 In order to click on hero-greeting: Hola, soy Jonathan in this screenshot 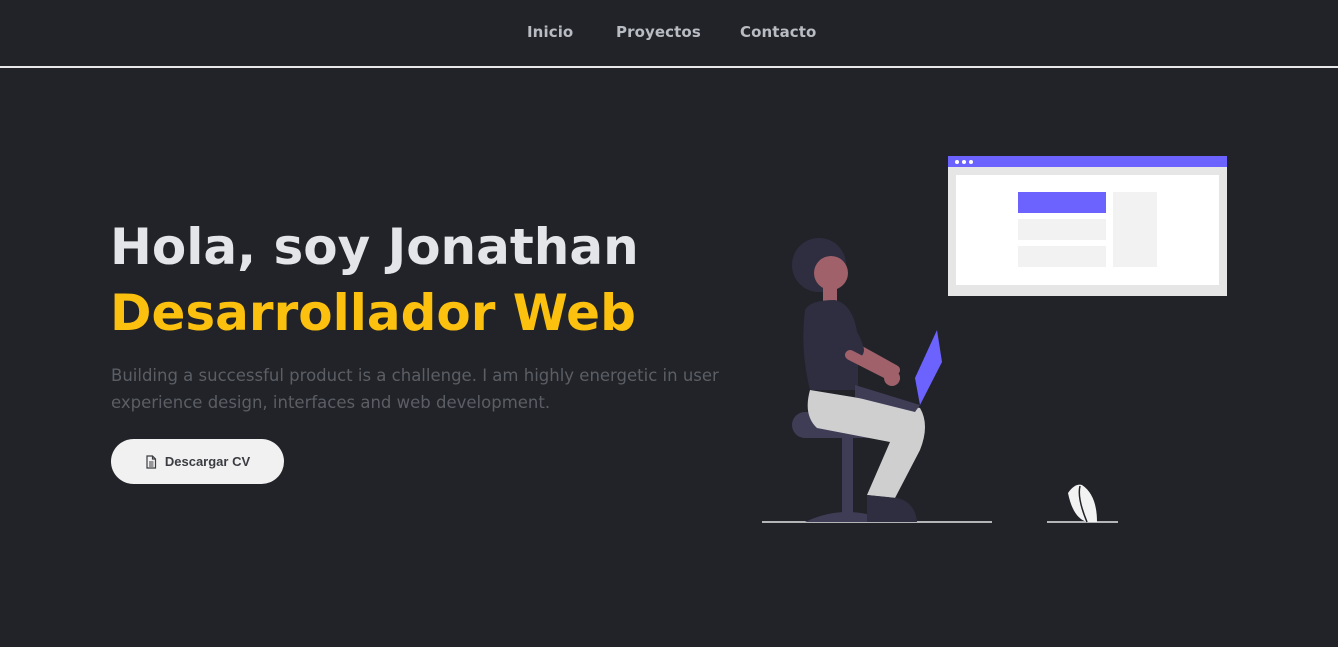, I will do `click(374, 247)`.